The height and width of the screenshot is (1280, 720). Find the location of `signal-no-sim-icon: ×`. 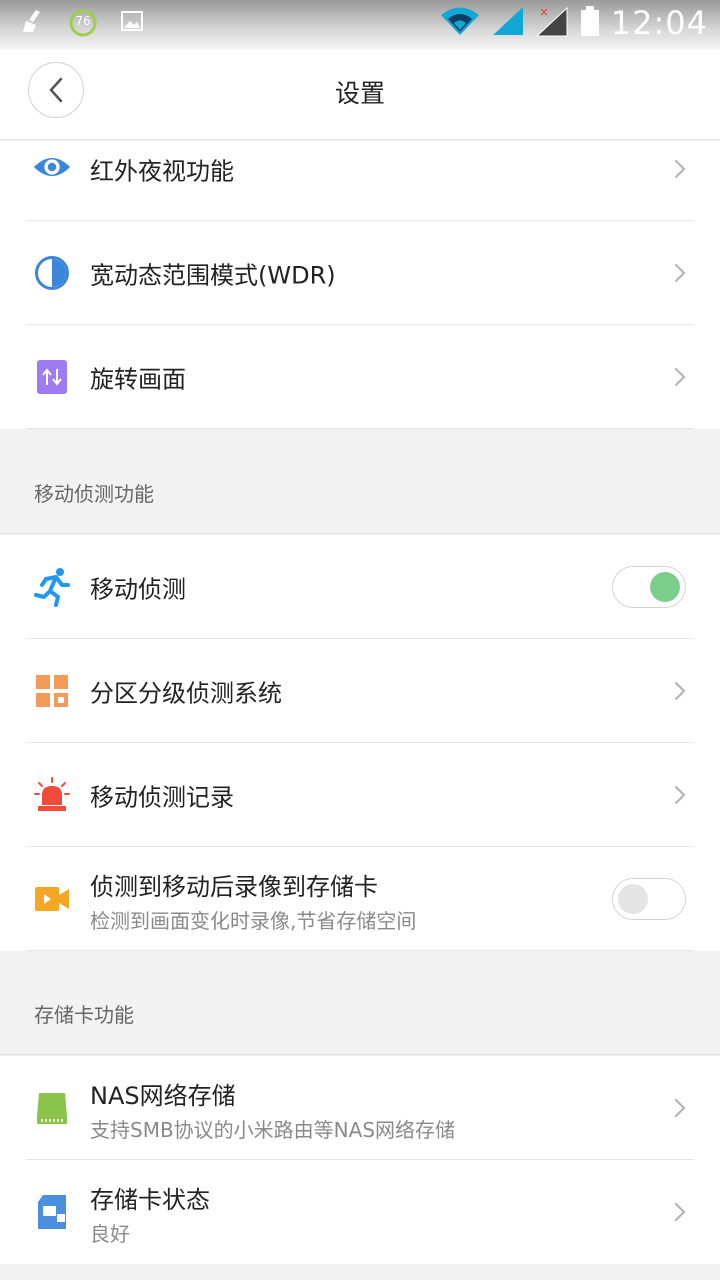

signal-no-sim-icon: × is located at coordinates (552, 23).